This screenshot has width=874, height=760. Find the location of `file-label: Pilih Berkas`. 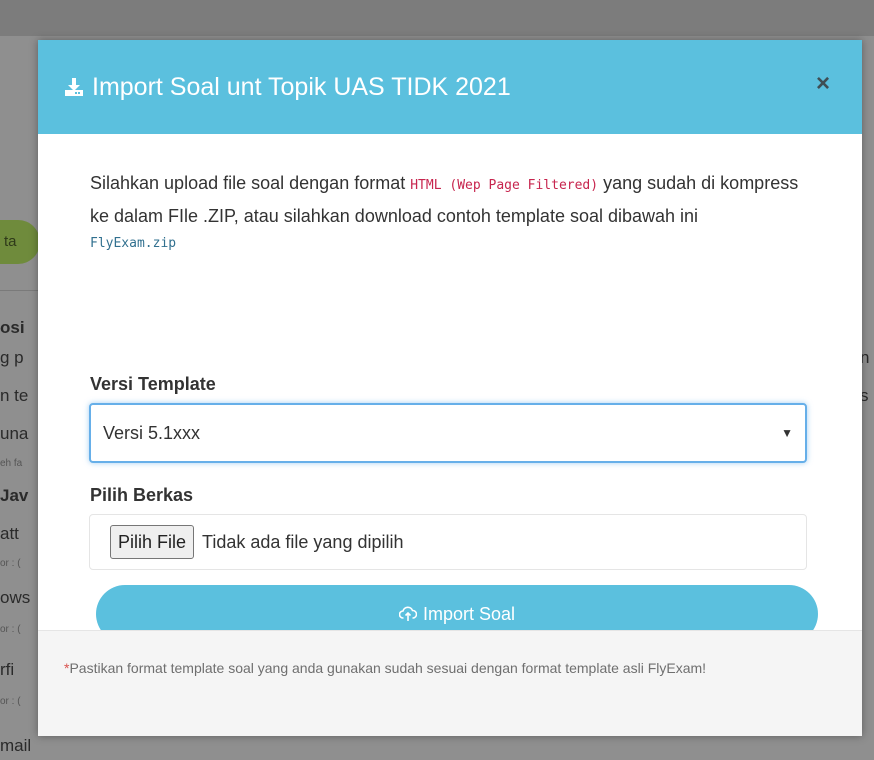

file-label: Pilih Berkas is located at coordinates (142, 495).